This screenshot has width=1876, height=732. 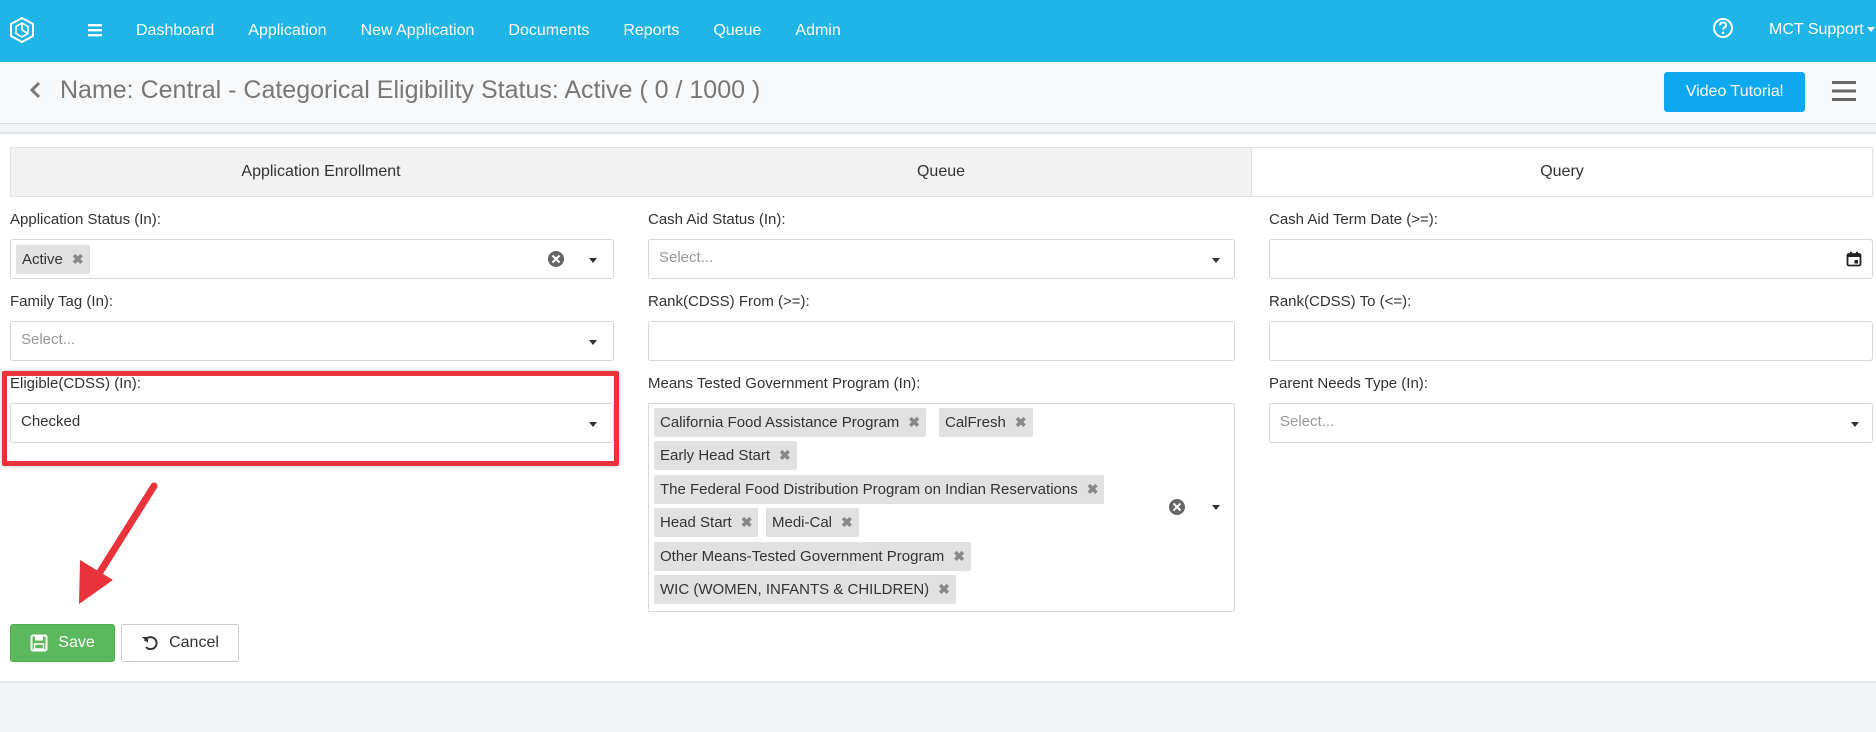 What do you see at coordinates (310, 418) in the screenshot?
I see `highlight-annotation` at bounding box center [310, 418].